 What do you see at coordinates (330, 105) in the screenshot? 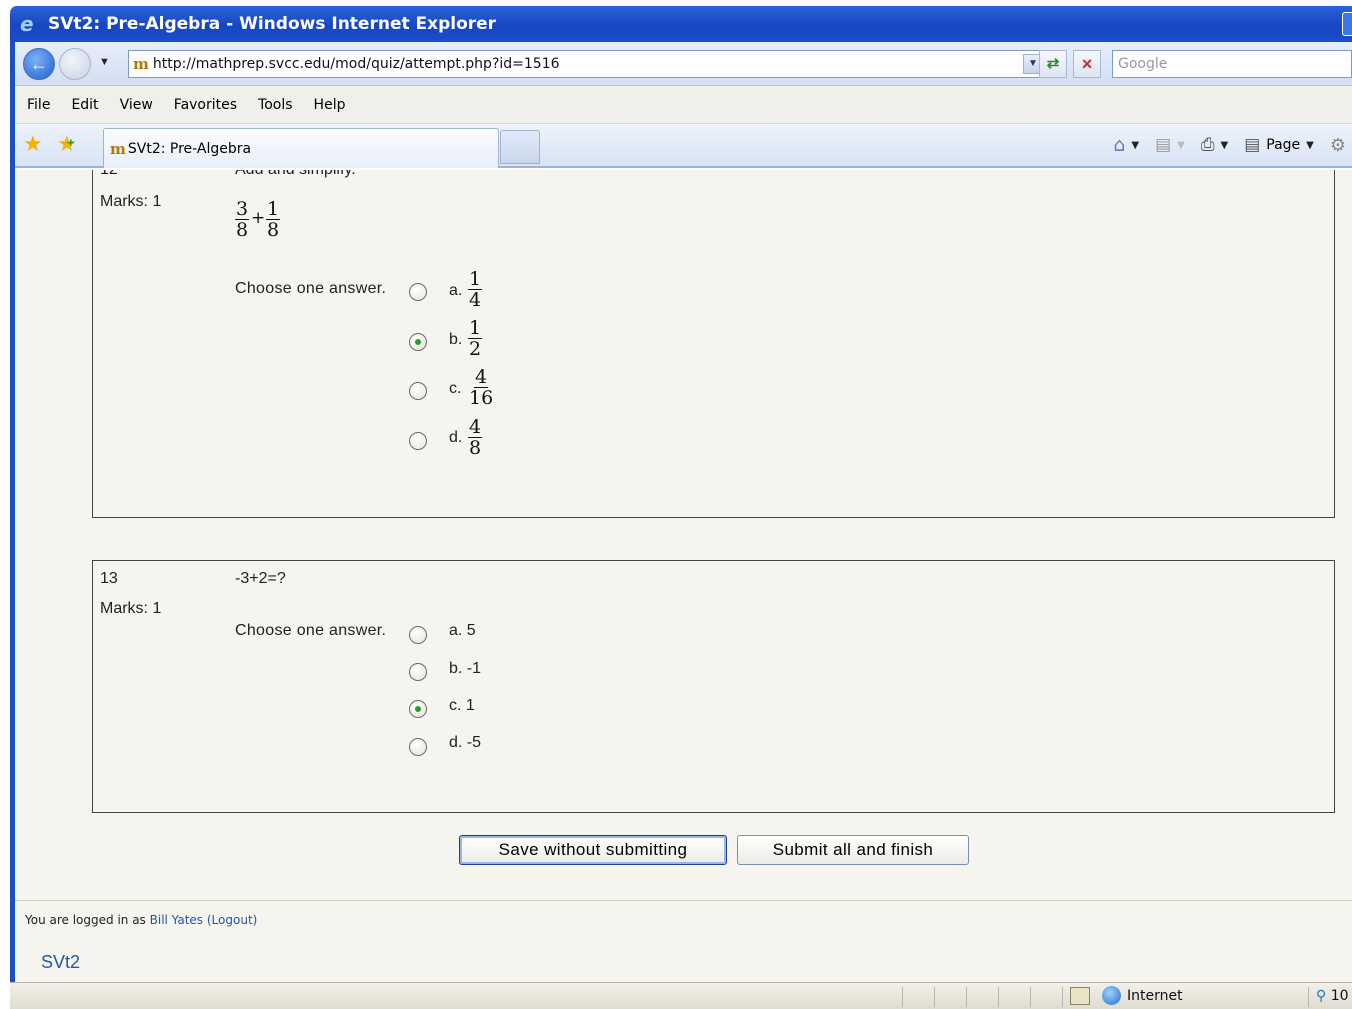
I see `menu-help: Help` at bounding box center [330, 105].